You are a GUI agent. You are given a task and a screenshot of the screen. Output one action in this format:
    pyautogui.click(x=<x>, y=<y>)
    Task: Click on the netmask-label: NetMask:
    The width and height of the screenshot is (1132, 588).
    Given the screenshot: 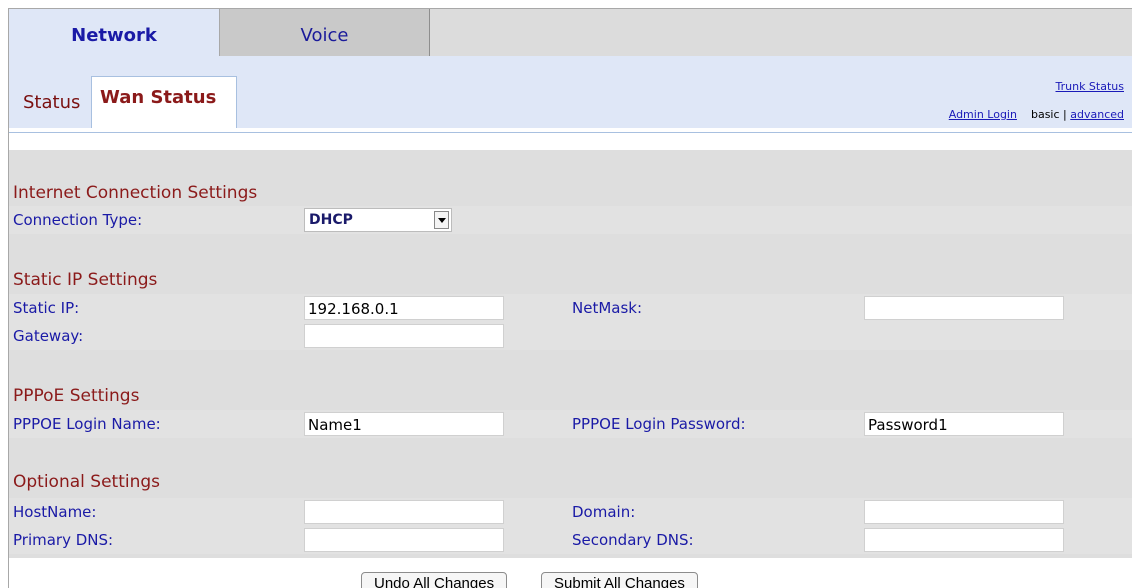 What is the action you would take?
    pyautogui.click(x=607, y=308)
    